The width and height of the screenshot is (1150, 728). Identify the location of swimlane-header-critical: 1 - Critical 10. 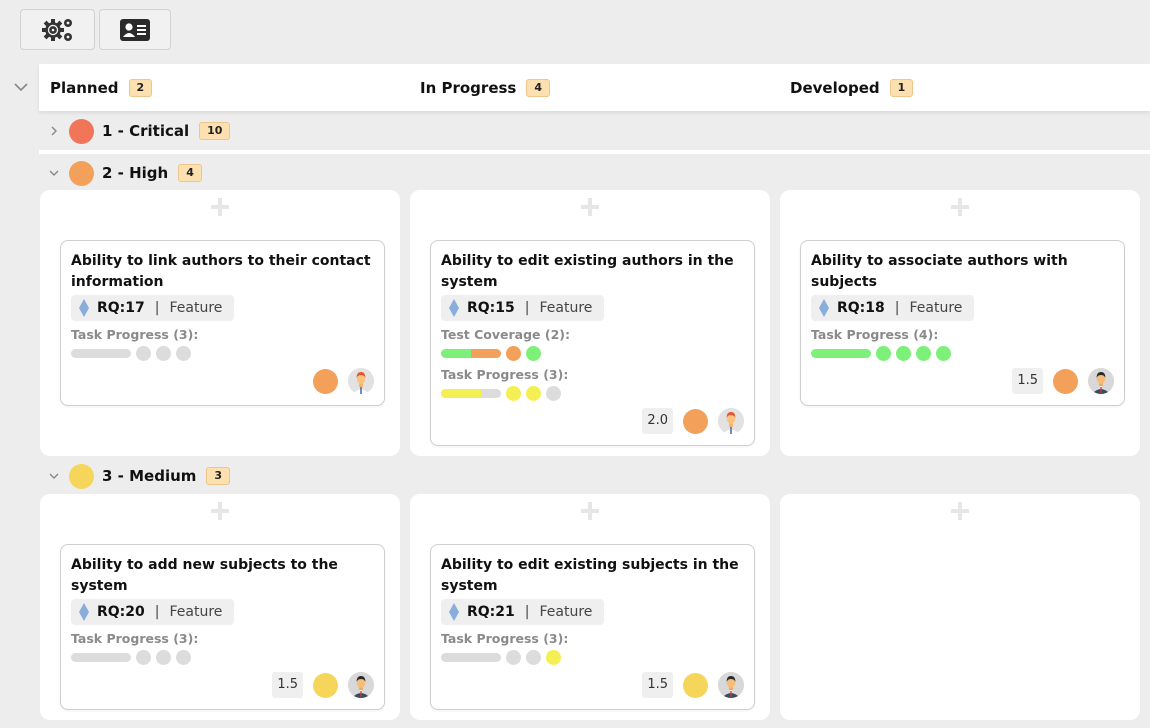
(135, 131).